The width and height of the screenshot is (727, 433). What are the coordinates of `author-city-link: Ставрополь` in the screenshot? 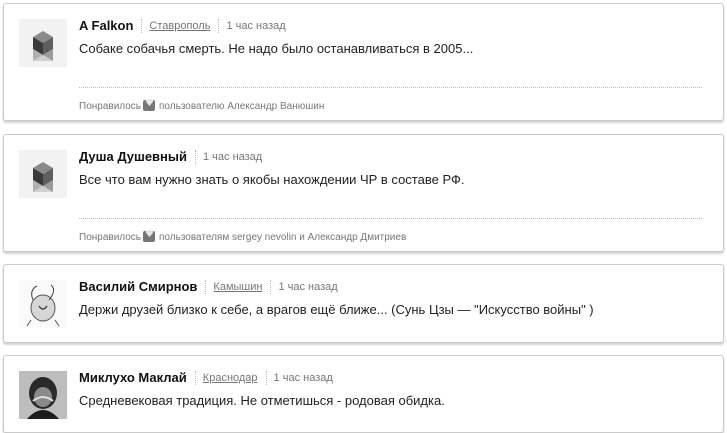 It's located at (179, 26).